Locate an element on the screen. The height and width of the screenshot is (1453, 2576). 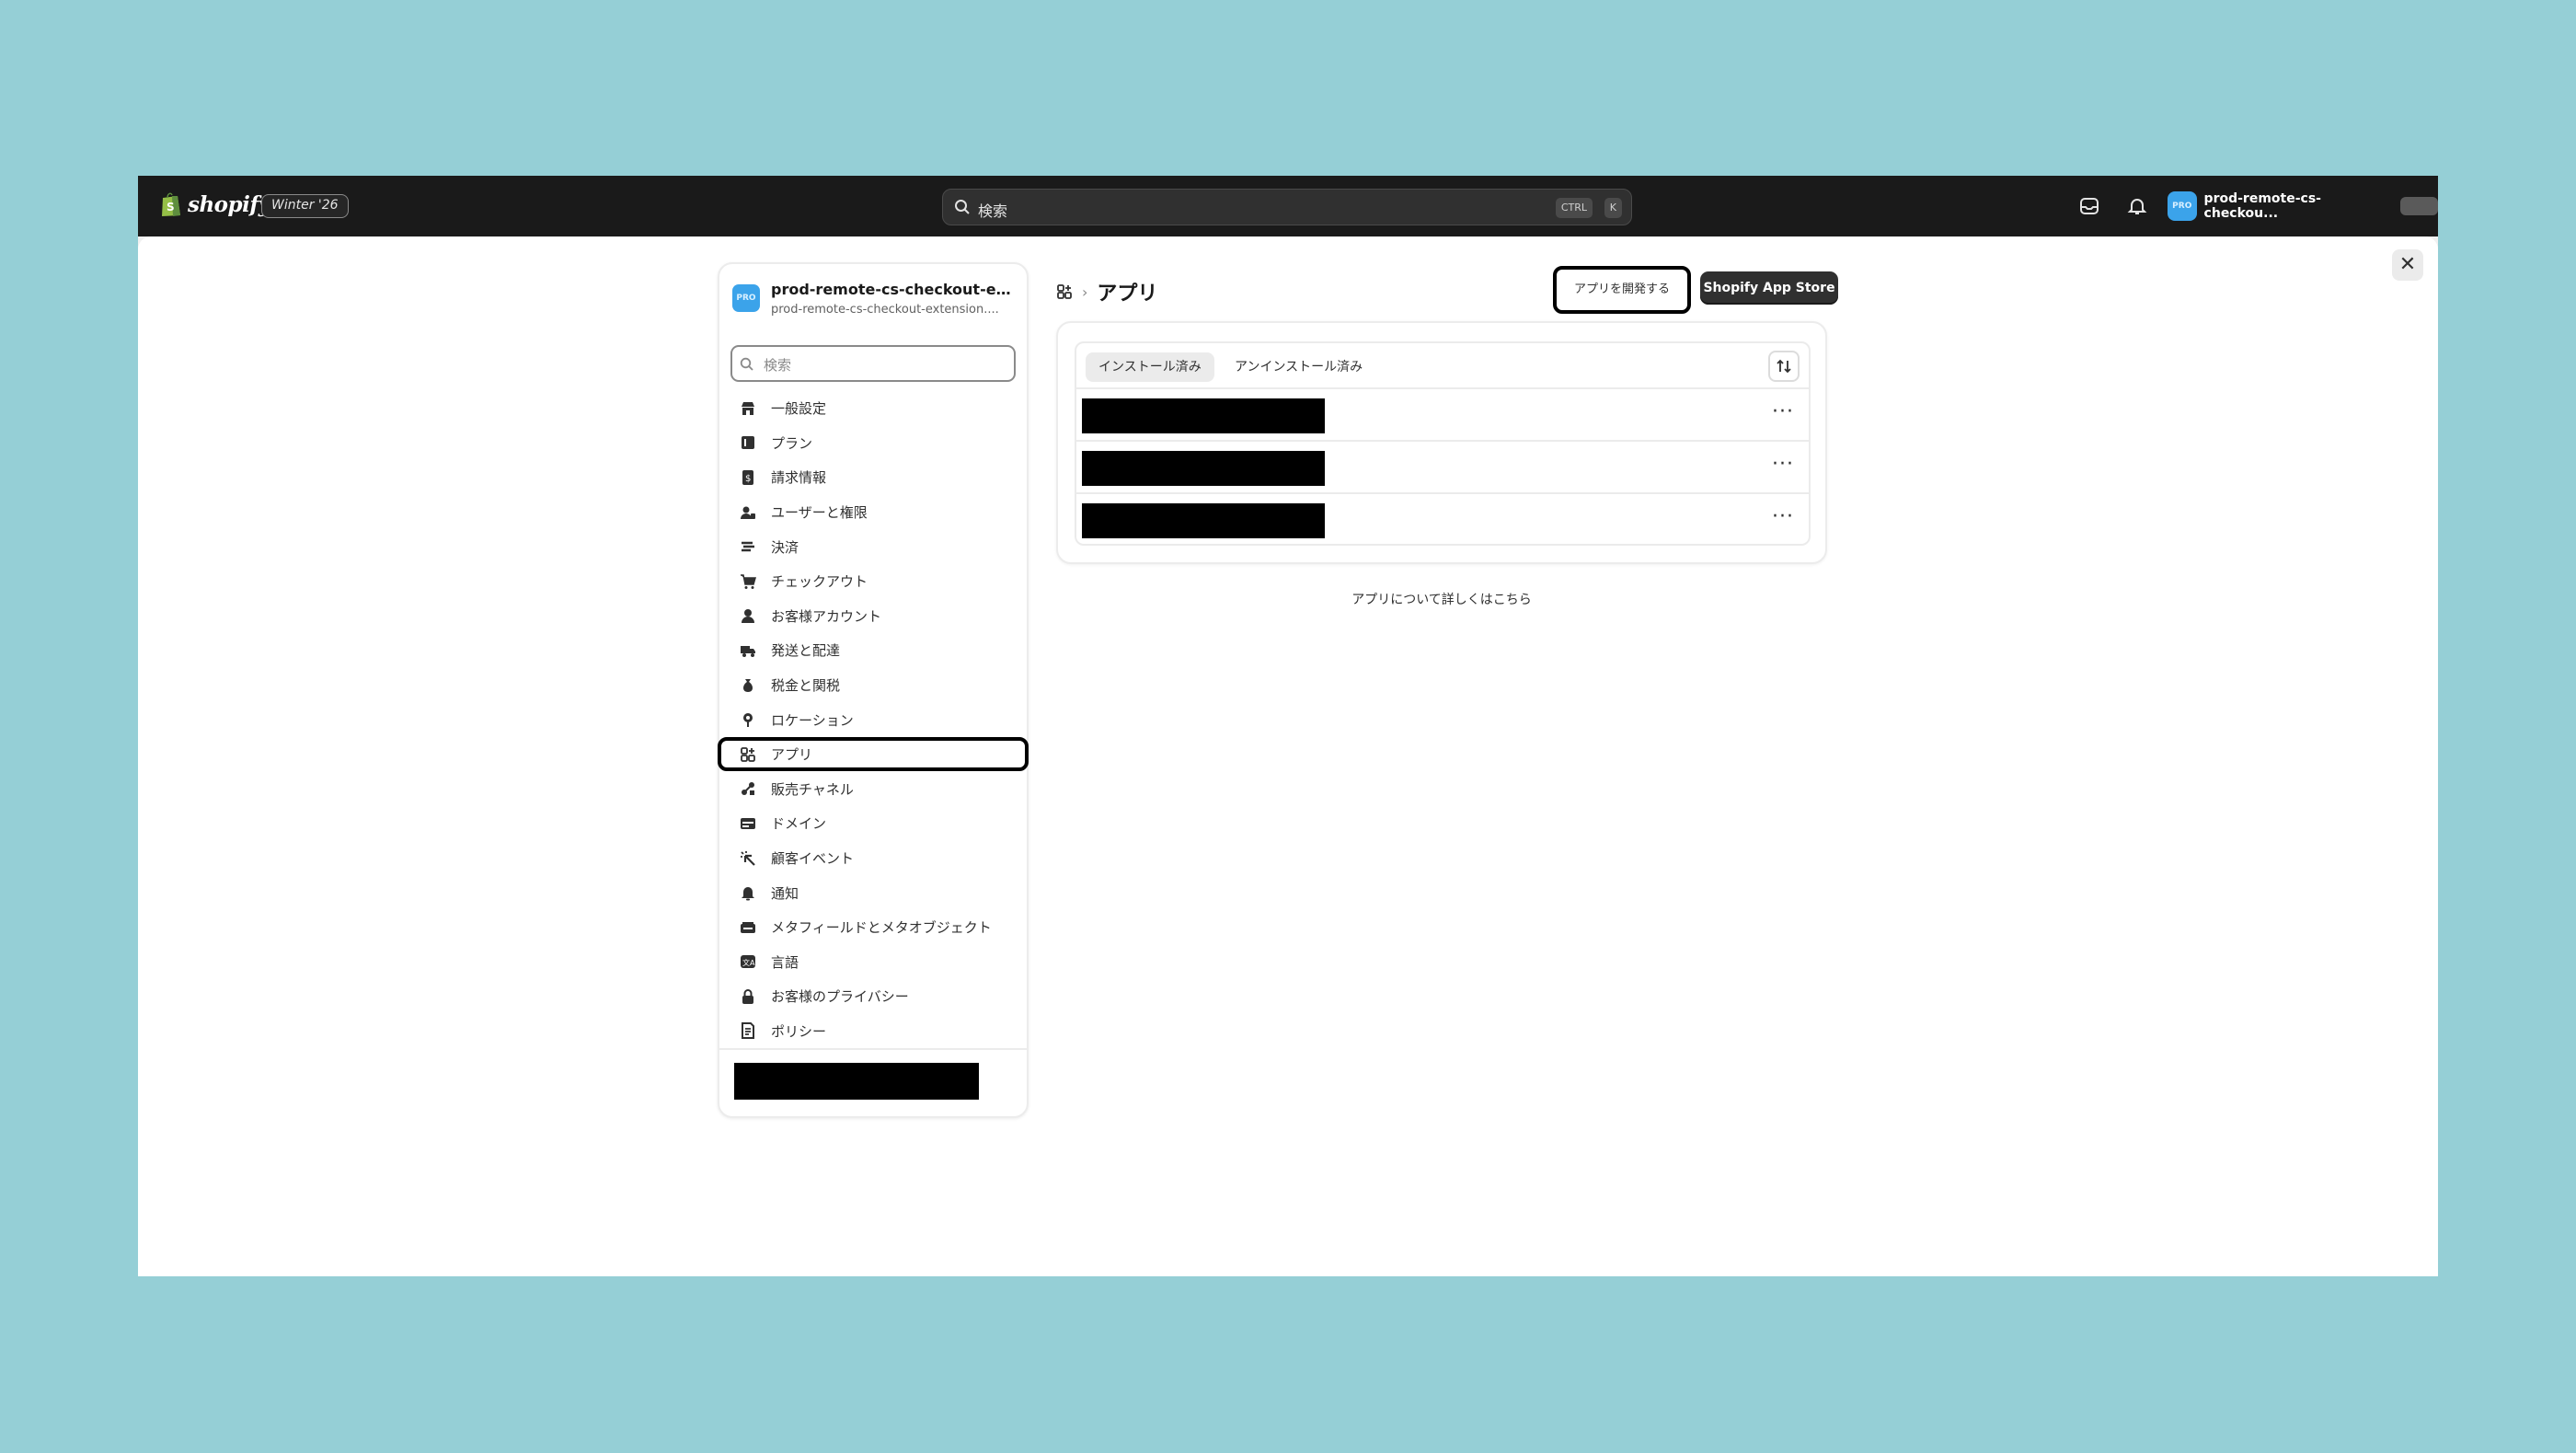
sidebar-item-label: 発送と配達 is located at coordinates (806, 651).